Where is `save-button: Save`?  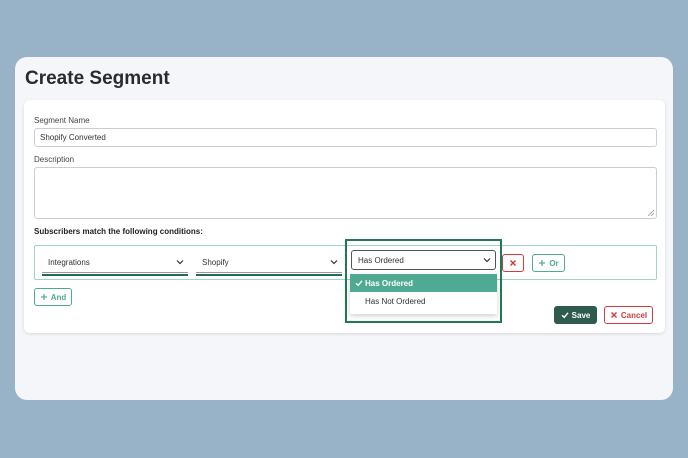
save-button: Save is located at coordinates (575, 315).